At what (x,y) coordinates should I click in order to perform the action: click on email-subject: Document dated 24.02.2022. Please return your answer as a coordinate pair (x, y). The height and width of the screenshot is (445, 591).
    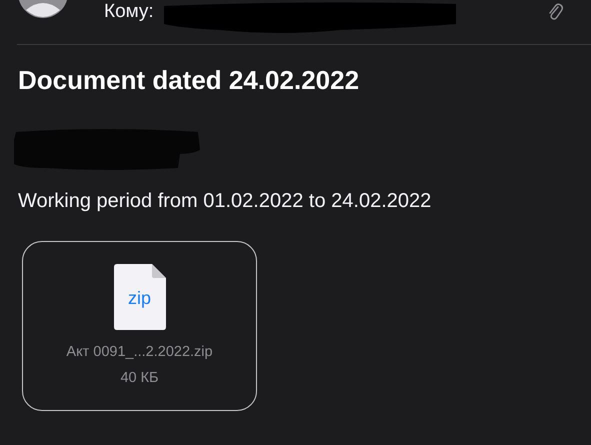
    Looking at the image, I should click on (189, 80).